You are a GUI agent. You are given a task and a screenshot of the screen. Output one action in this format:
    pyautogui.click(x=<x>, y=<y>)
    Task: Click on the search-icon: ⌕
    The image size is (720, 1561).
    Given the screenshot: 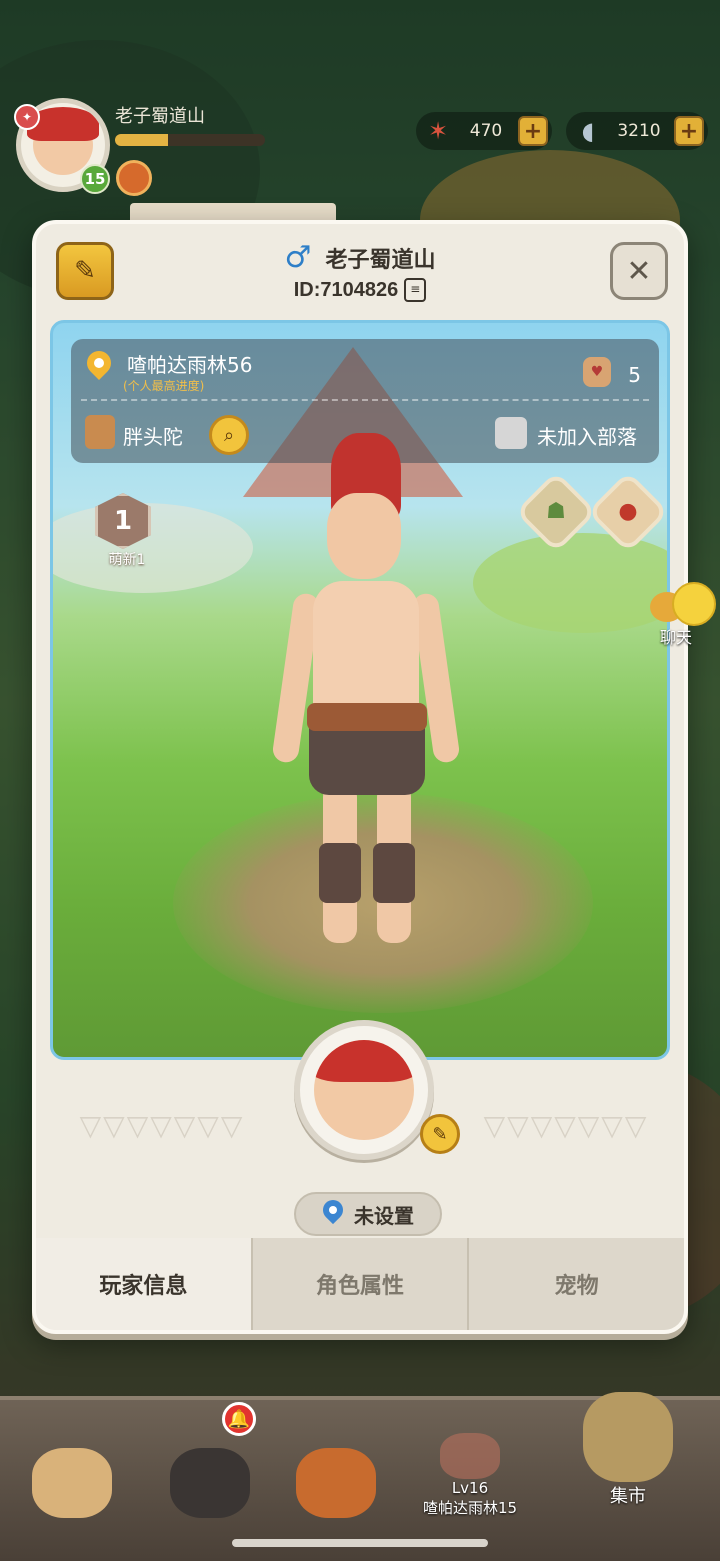 What is the action you would take?
    pyautogui.click(x=229, y=435)
    